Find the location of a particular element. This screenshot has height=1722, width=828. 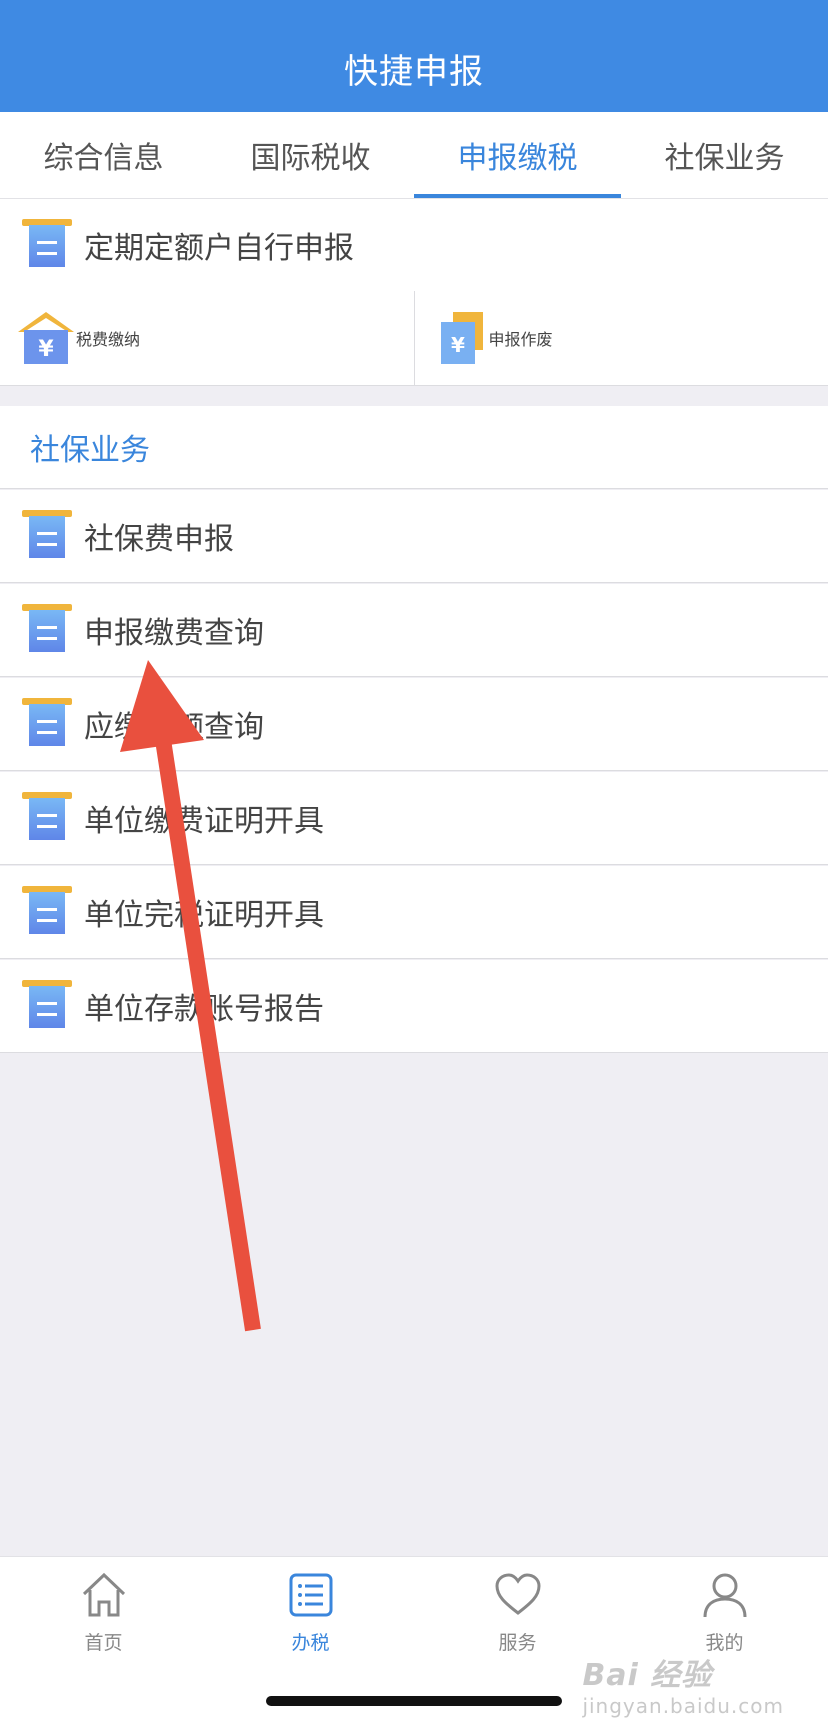

heart-icon is located at coordinates (518, 1595).